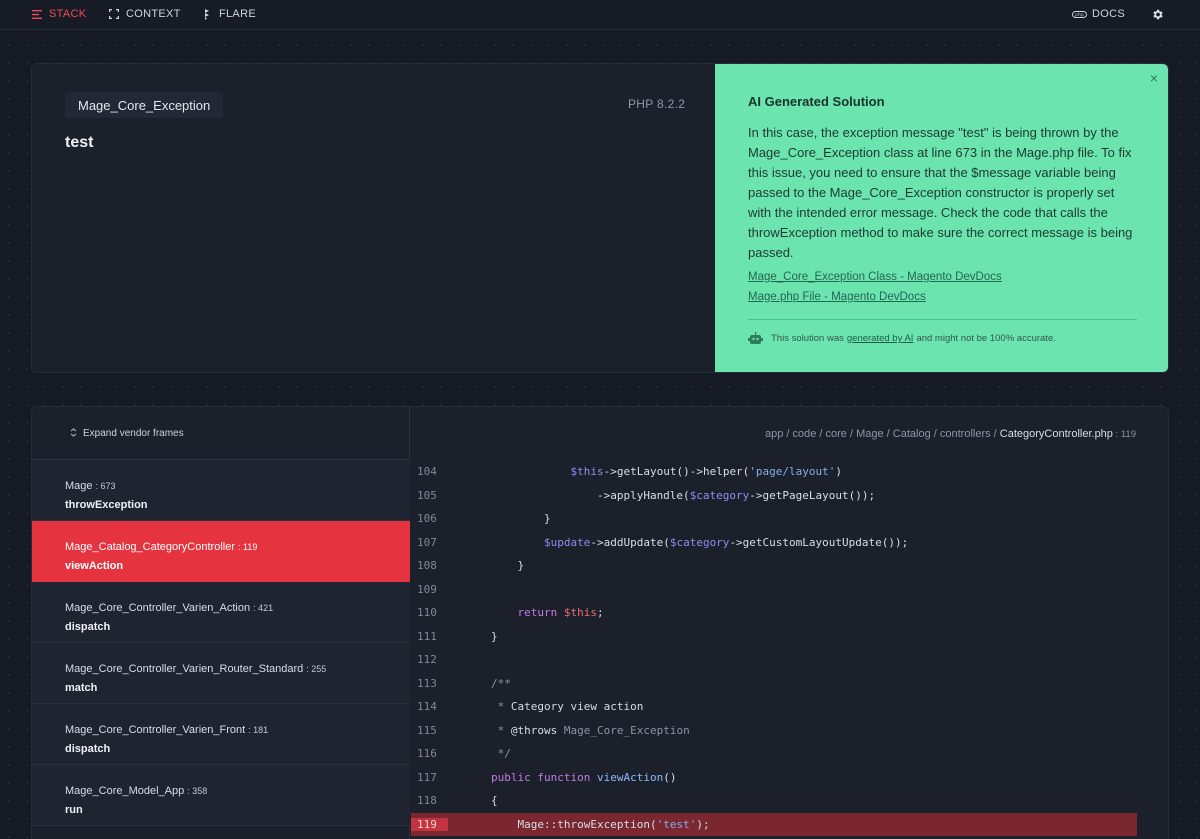 The height and width of the screenshot is (839, 1200). I want to click on code-text: public function viewAction(), so click(584, 777).